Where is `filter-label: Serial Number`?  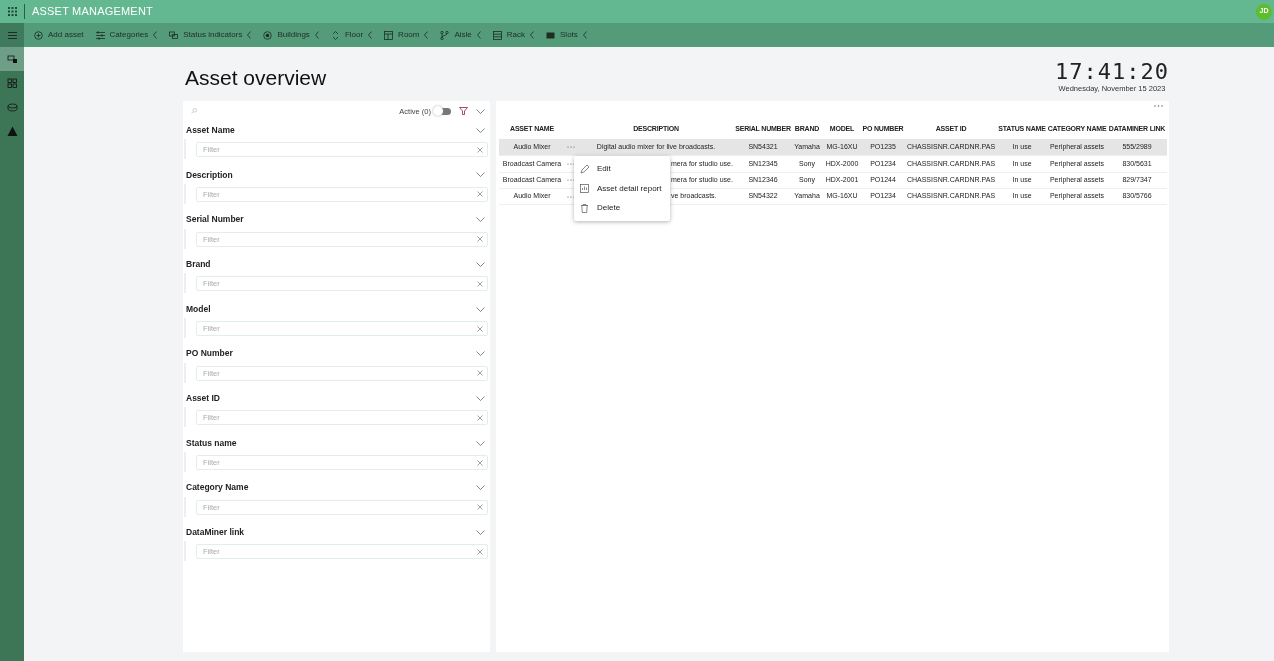
filter-label: Serial Number is located at coordinates (215, 219).